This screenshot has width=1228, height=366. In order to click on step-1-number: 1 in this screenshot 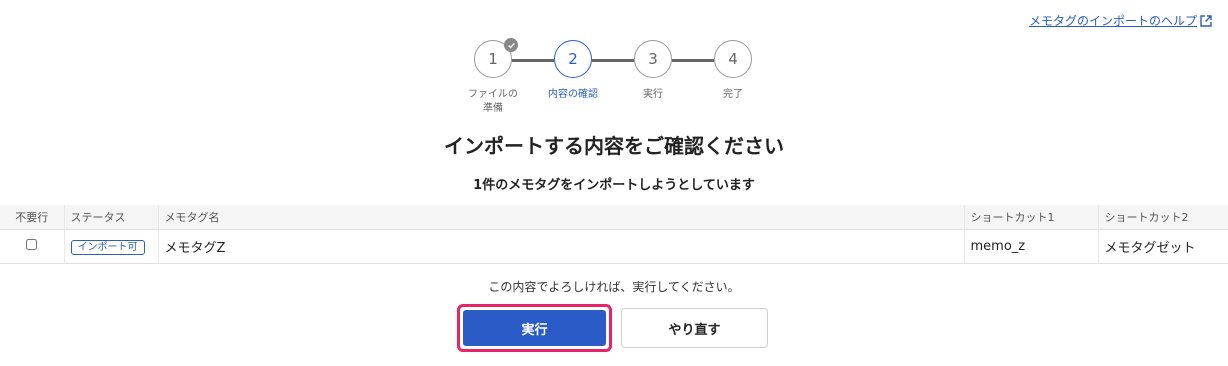, I will do `click(493, 59)`.